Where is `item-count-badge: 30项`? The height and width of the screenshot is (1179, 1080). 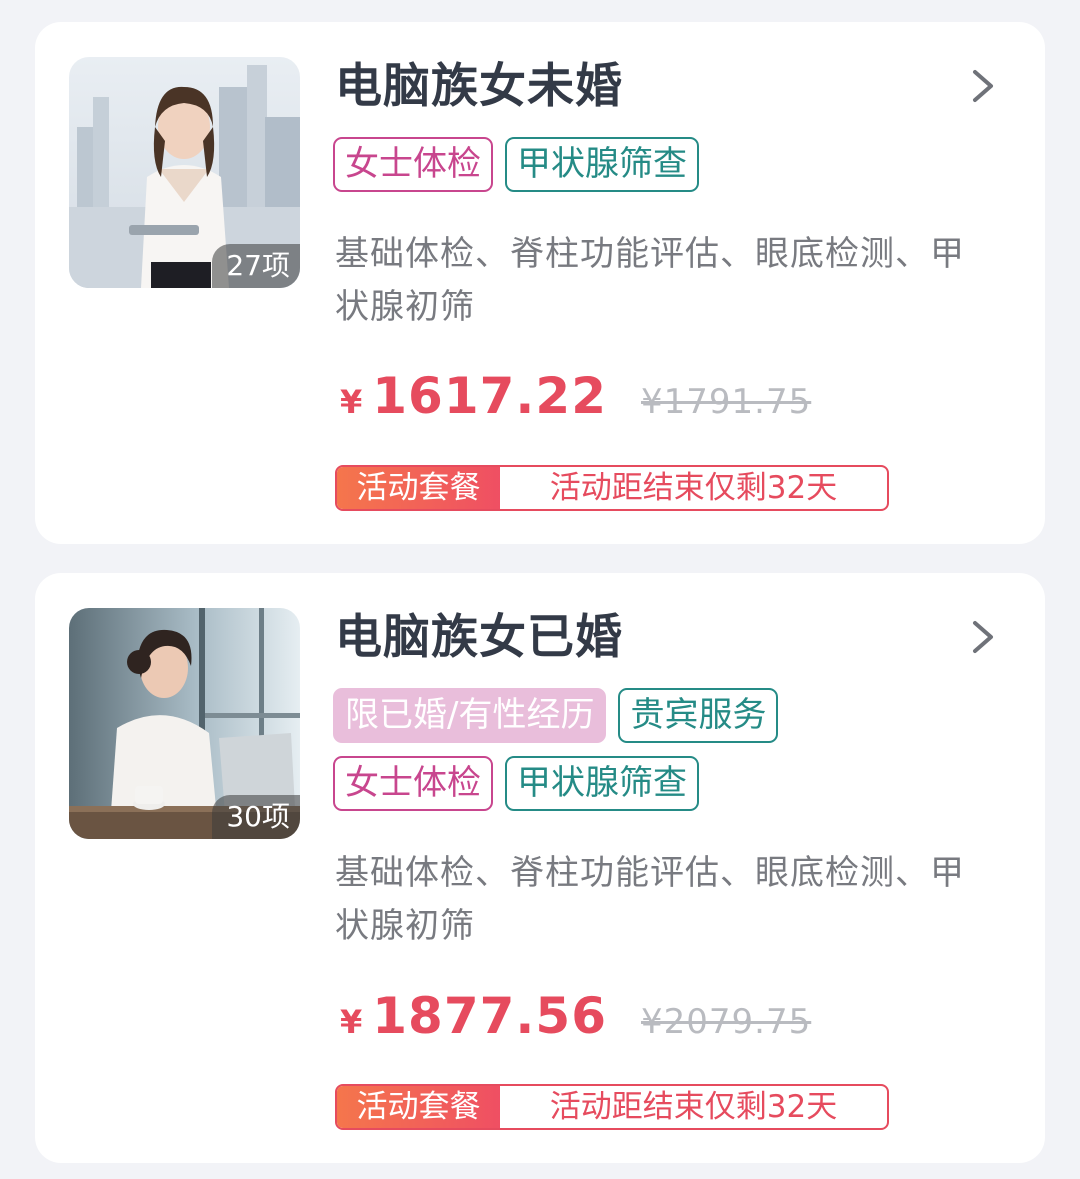 item-count-badge: 30项 is located at coordinates (256, 817).